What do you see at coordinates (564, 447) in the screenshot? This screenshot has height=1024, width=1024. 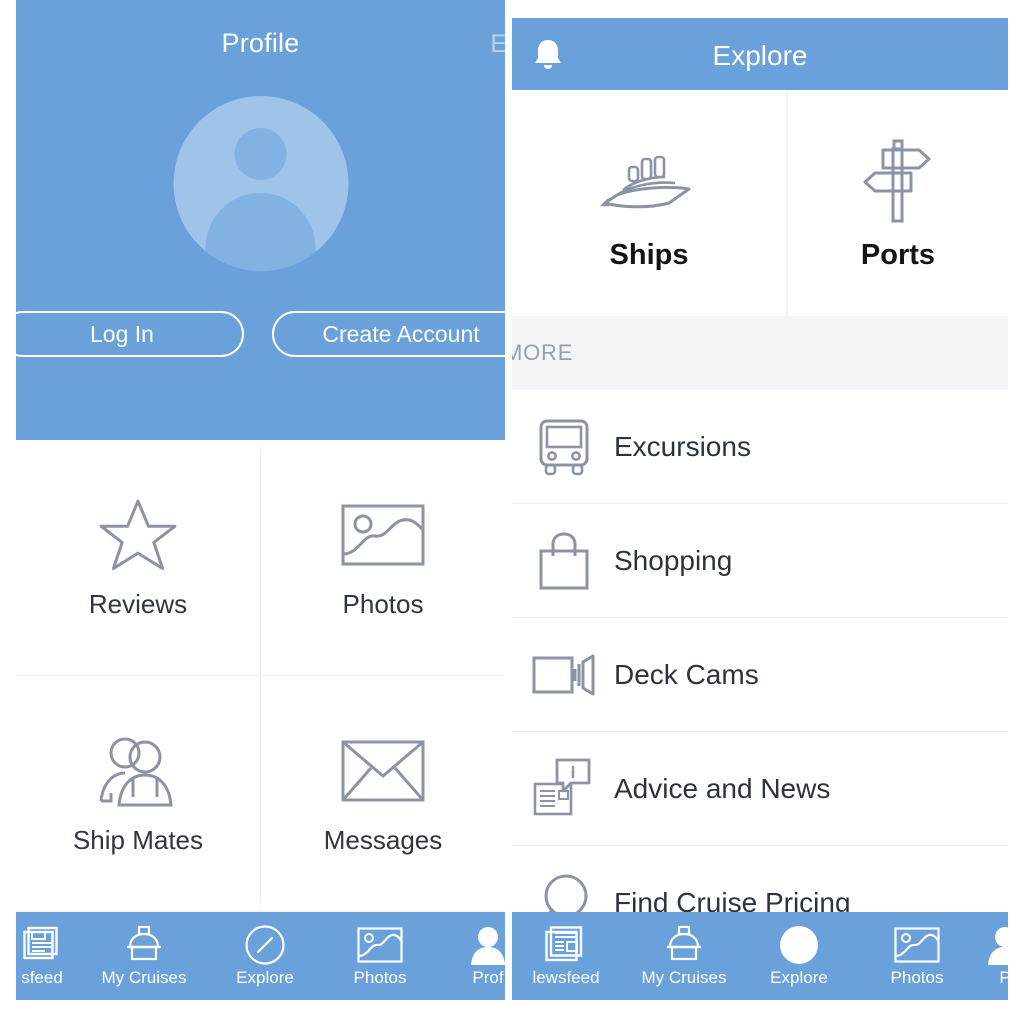 I see `bus-icon` at bounding box center [564, 447].